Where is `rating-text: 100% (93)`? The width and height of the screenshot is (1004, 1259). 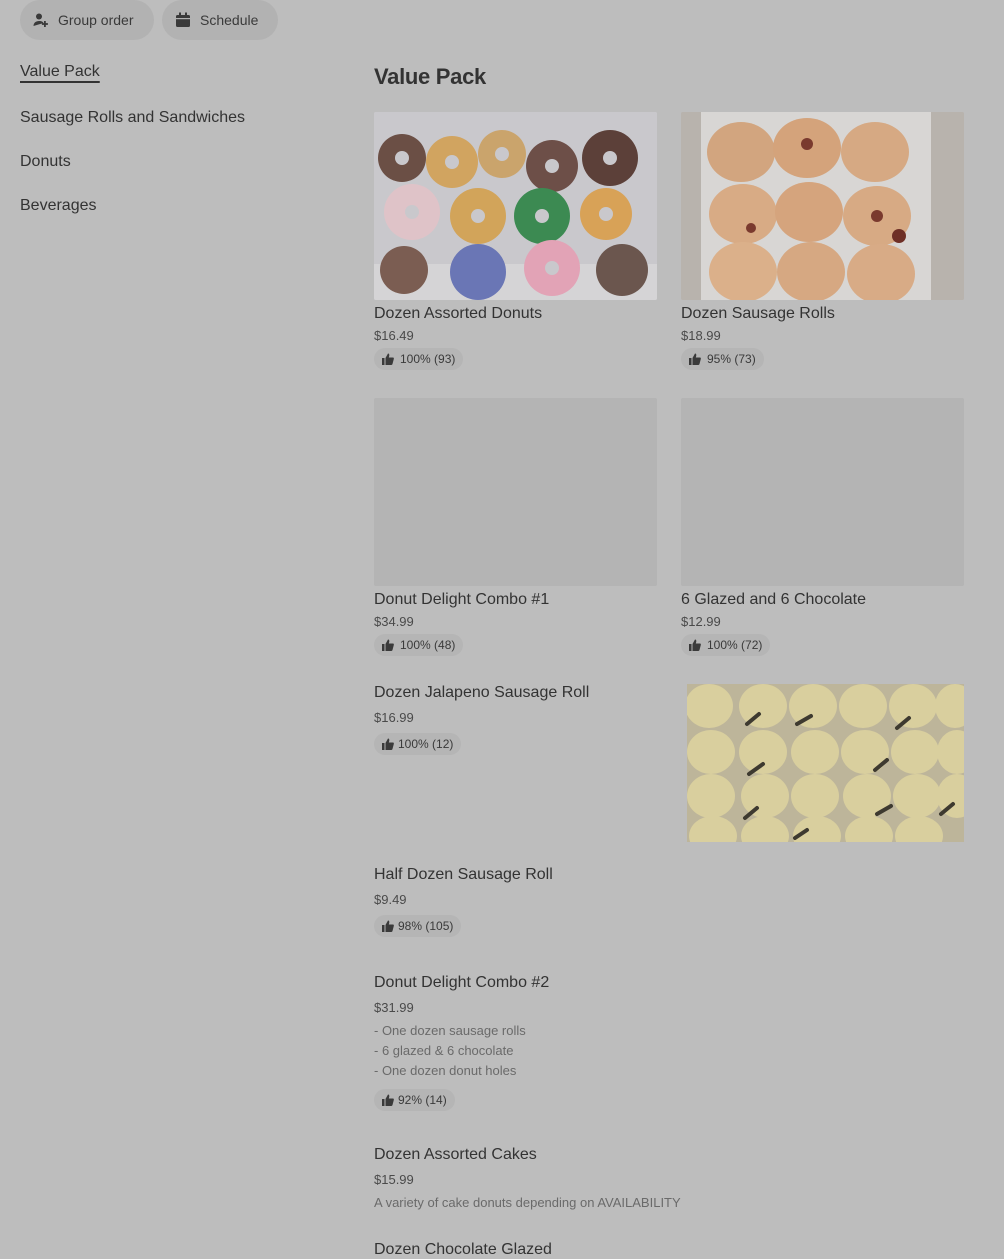
rating-text: 100% (93) is located at coordinates (428, 359).